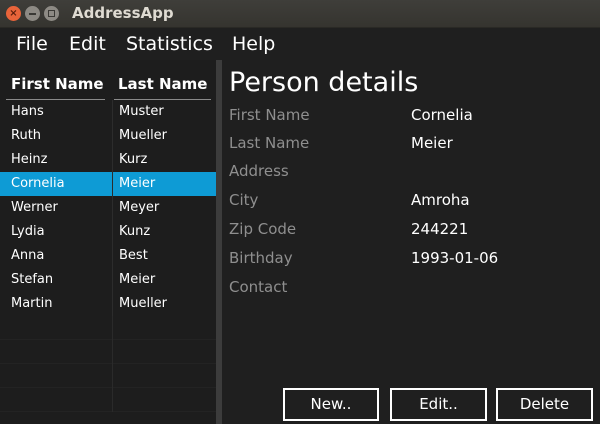 The image size is (600, 424). Describe the element at coordinates (108, 160) in the screenshot. I see `table-row: Heinz Kurz` at that location.